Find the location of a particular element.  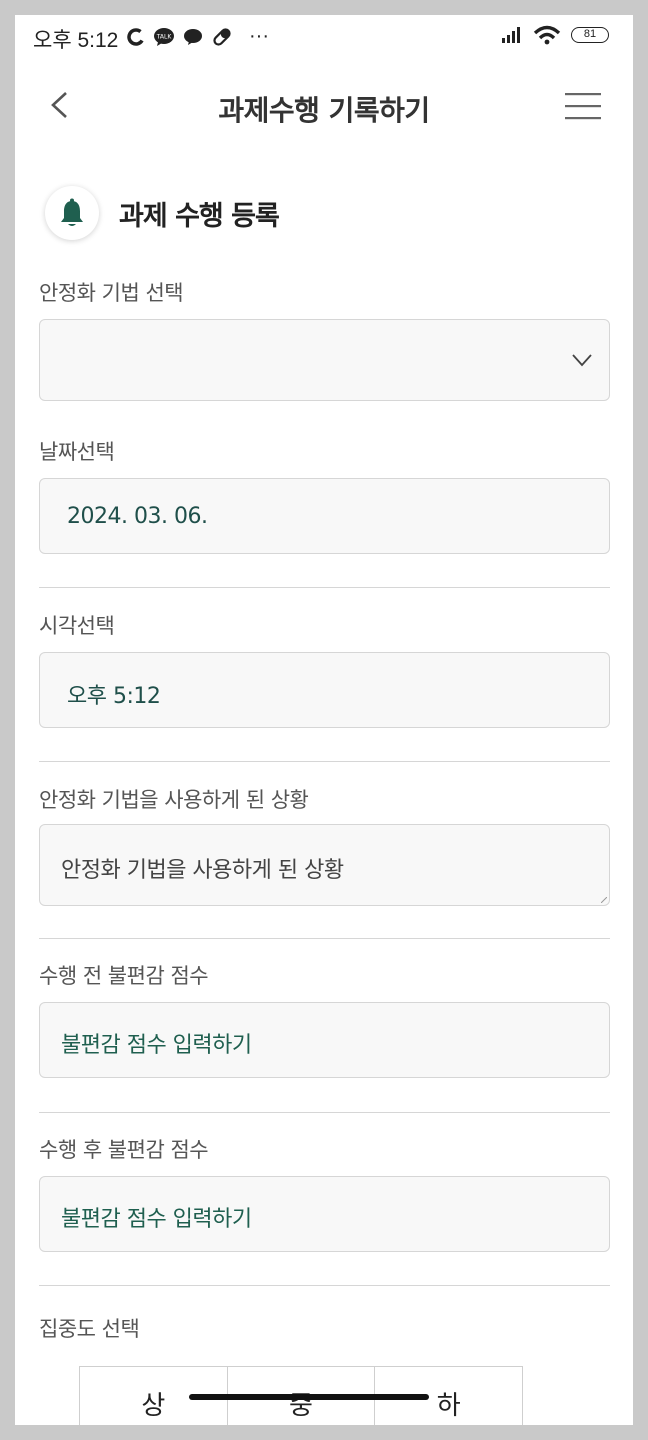

status-bar: 오후 5:12 TALK ··· 81 is located at coordinates (324, 37).